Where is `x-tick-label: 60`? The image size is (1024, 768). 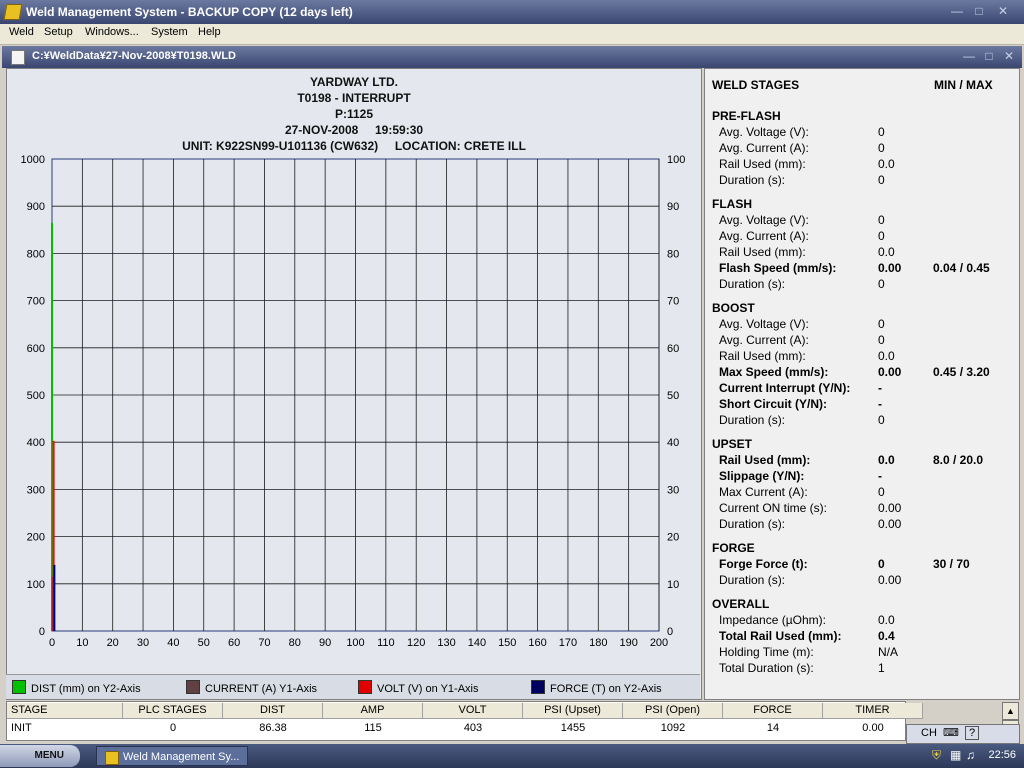
x-tick-label: 60 is located at coordinates (234, 643).